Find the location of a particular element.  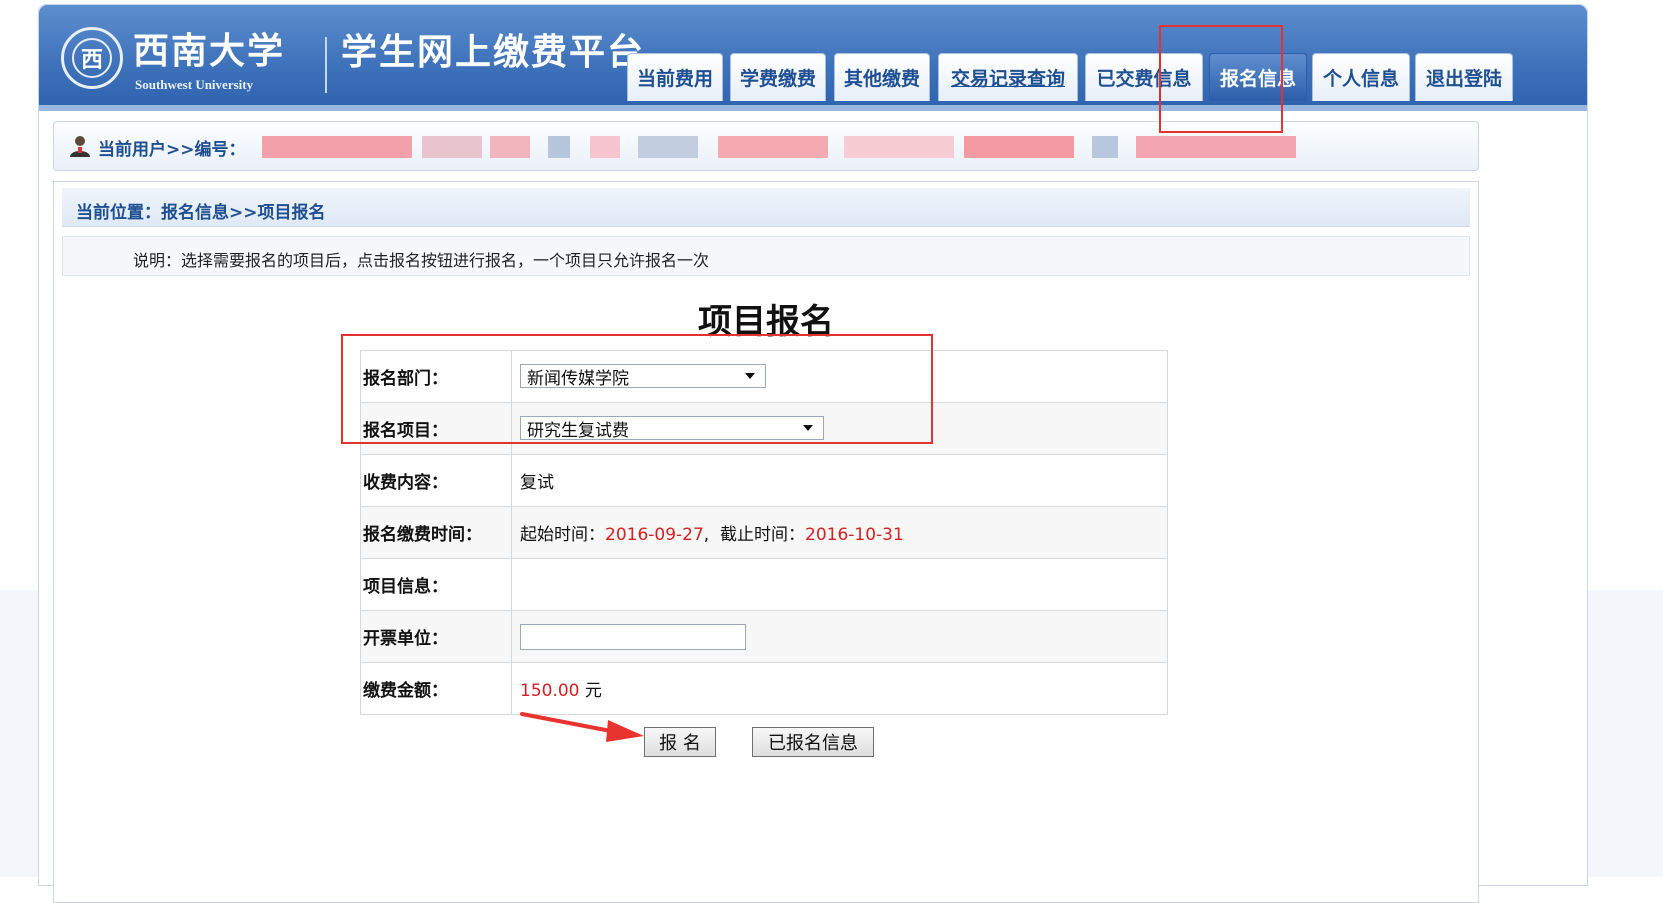

end-time-label: 截止时间： is located at coordinates (763, 535).